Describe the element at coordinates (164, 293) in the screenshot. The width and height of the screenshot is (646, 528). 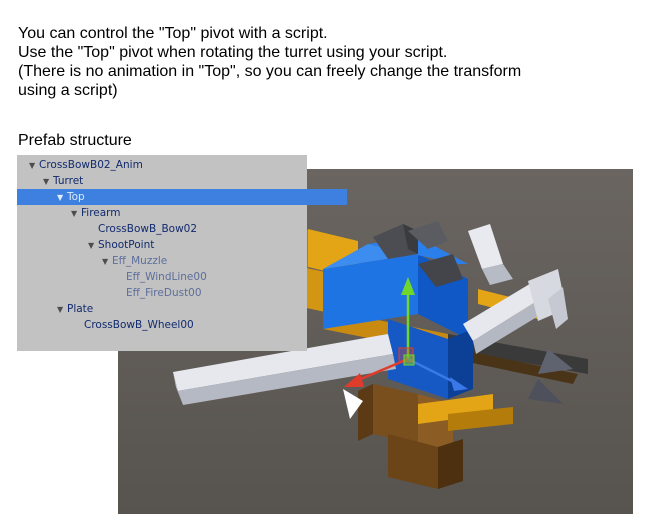
I see `tree-item-label: Eff_FireDust00` at that location.